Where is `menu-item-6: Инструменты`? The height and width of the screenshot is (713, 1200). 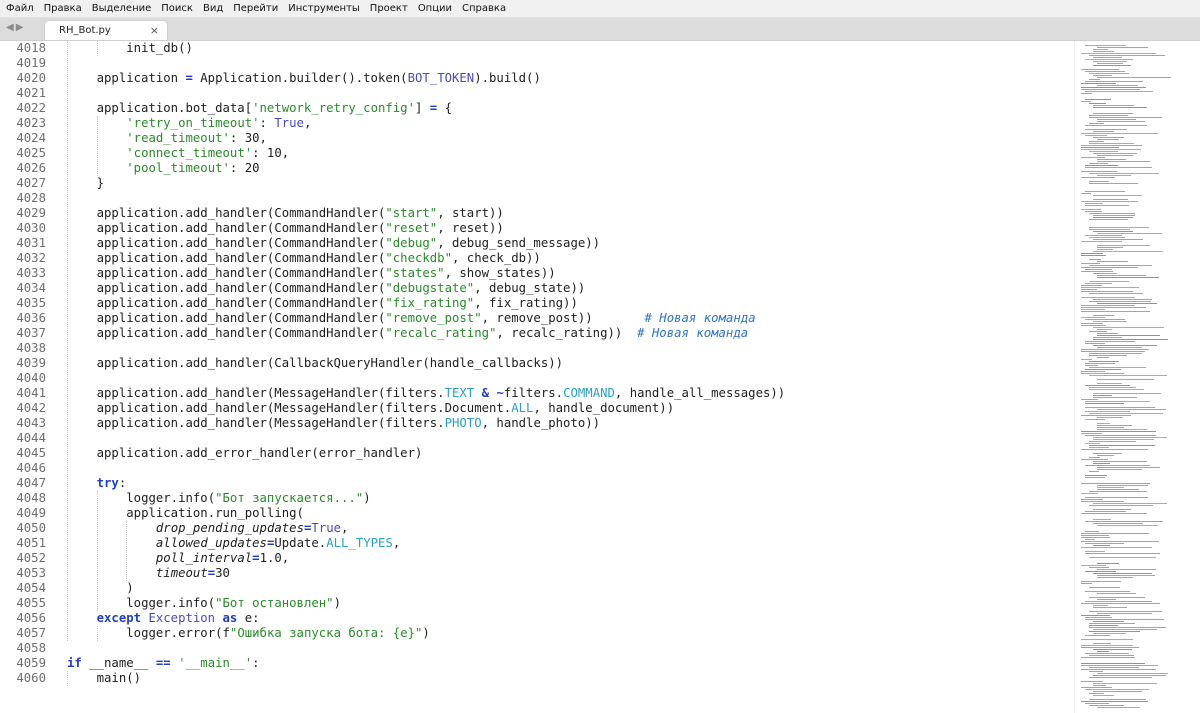
menu-item-6: Инструменты is located at coordinates (324, 8).